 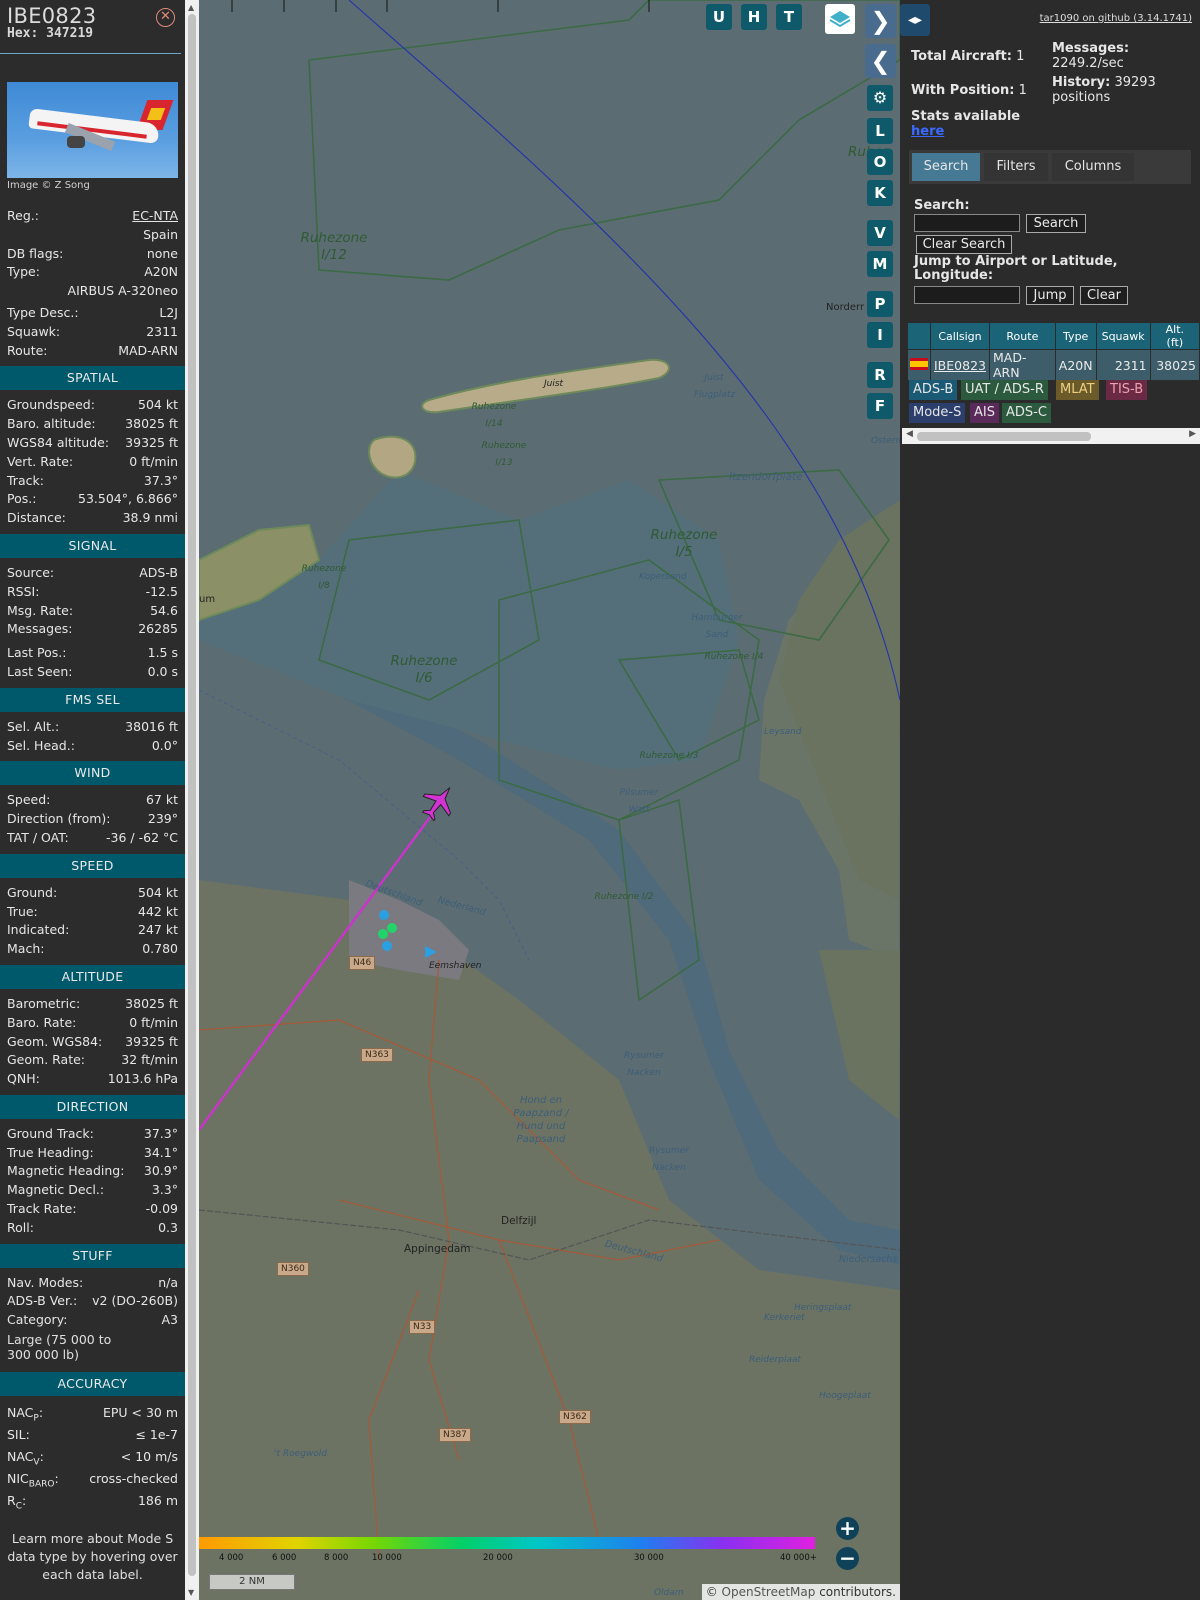 What do you see at coordinates (663, 577) in the screenshot?
I see `map-label: Kopersand` at bounding box center [663, 577].